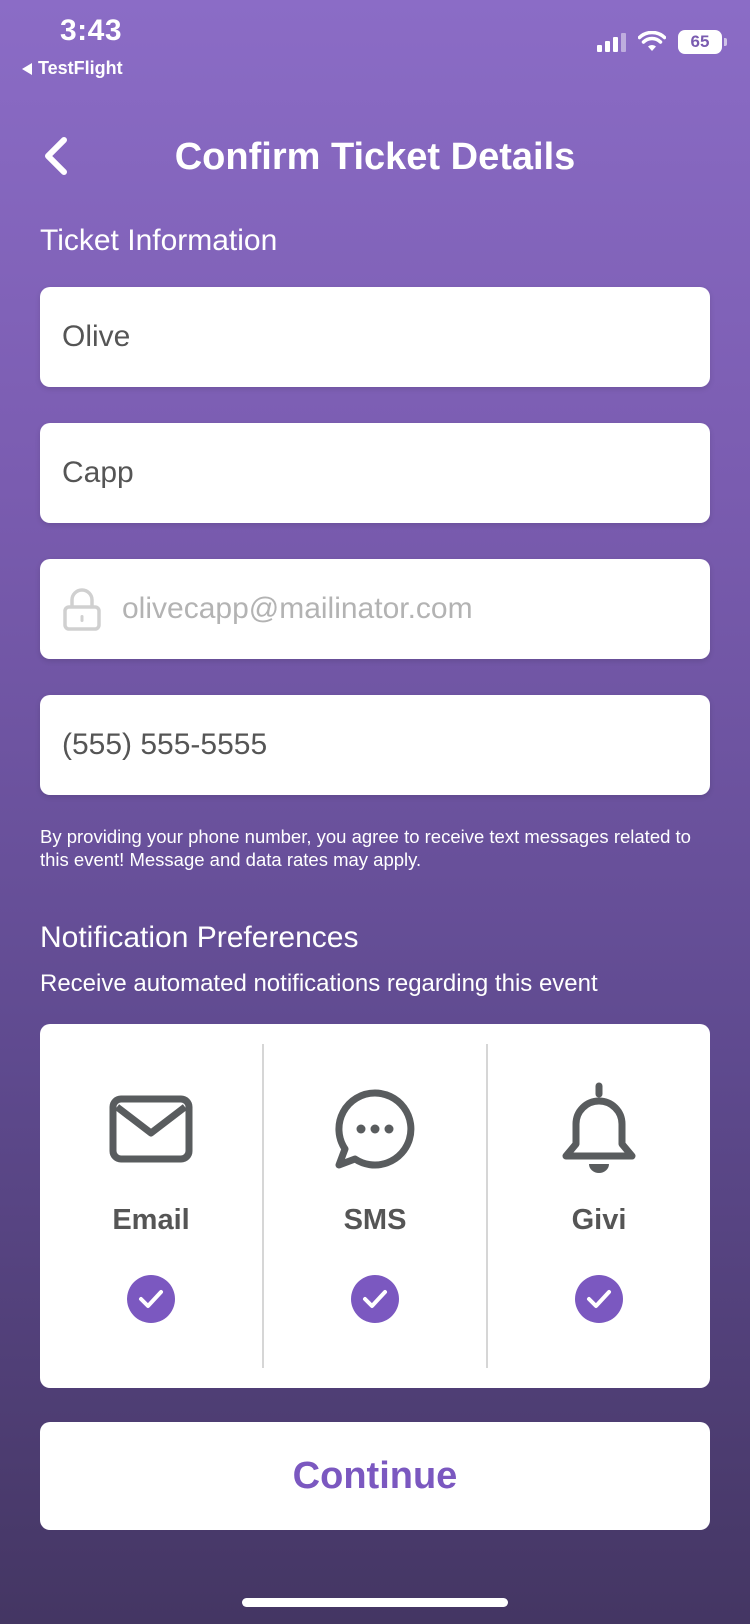 This screenshot has width=750, height=1624. What do you see at coordinates (375, 1602) in the screenshot?
I see `home-indicator` at bounding box center [375, 1602].